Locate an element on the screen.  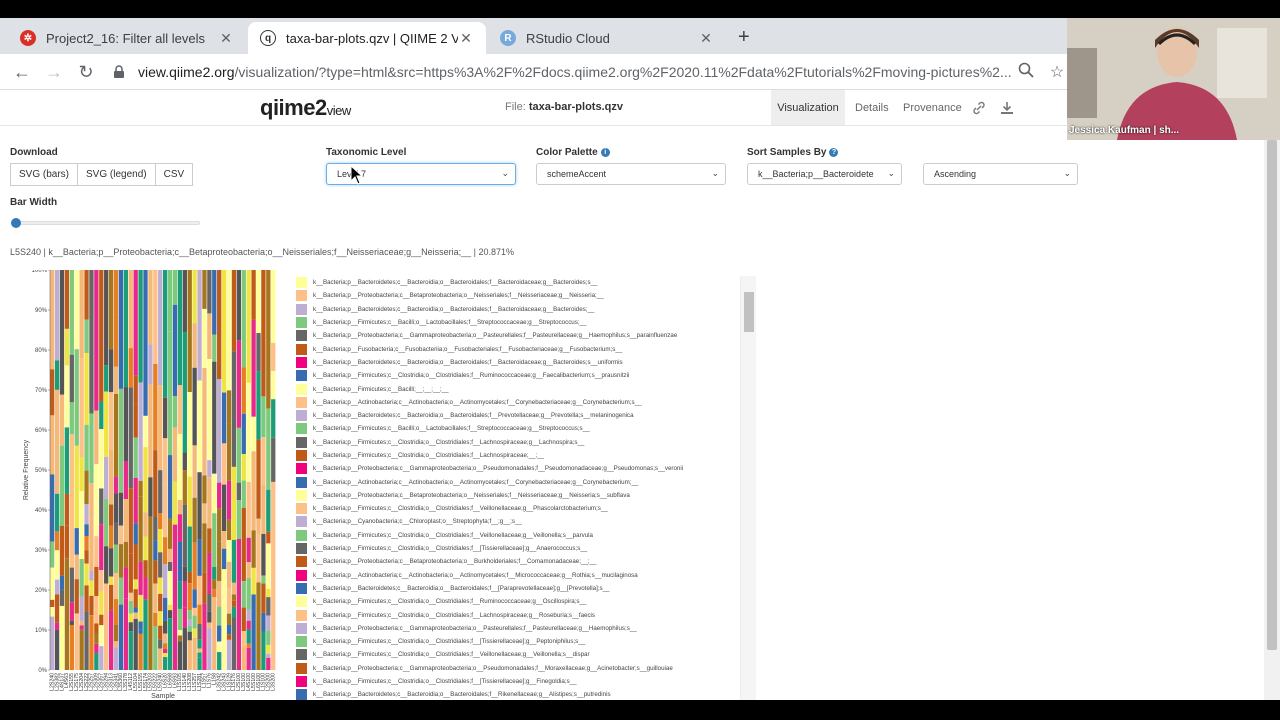
forward-arrow-icon: → is located at coordinates (54, 72).